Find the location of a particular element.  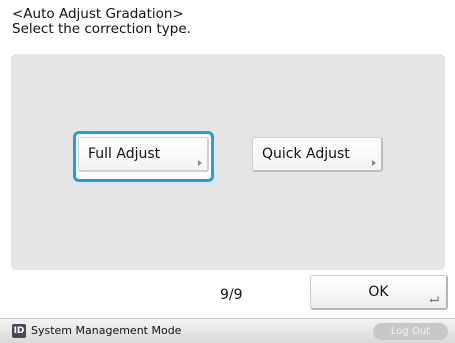

full-adjust-label: Full Adjust is located at coordinates (124, 154).